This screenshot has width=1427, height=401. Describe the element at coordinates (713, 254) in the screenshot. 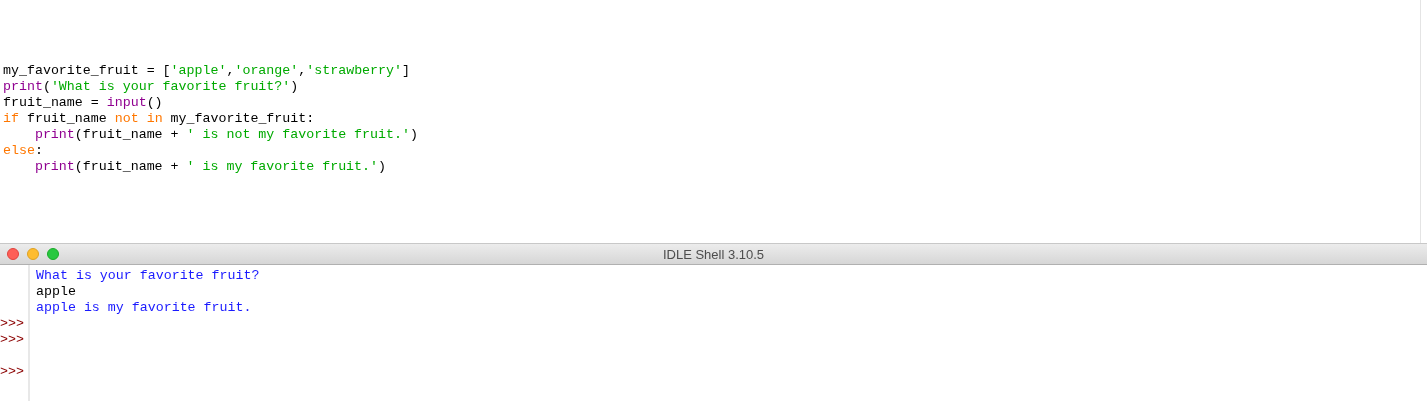

I see `window-title: IDLE Shell 3.10.5` at that location.